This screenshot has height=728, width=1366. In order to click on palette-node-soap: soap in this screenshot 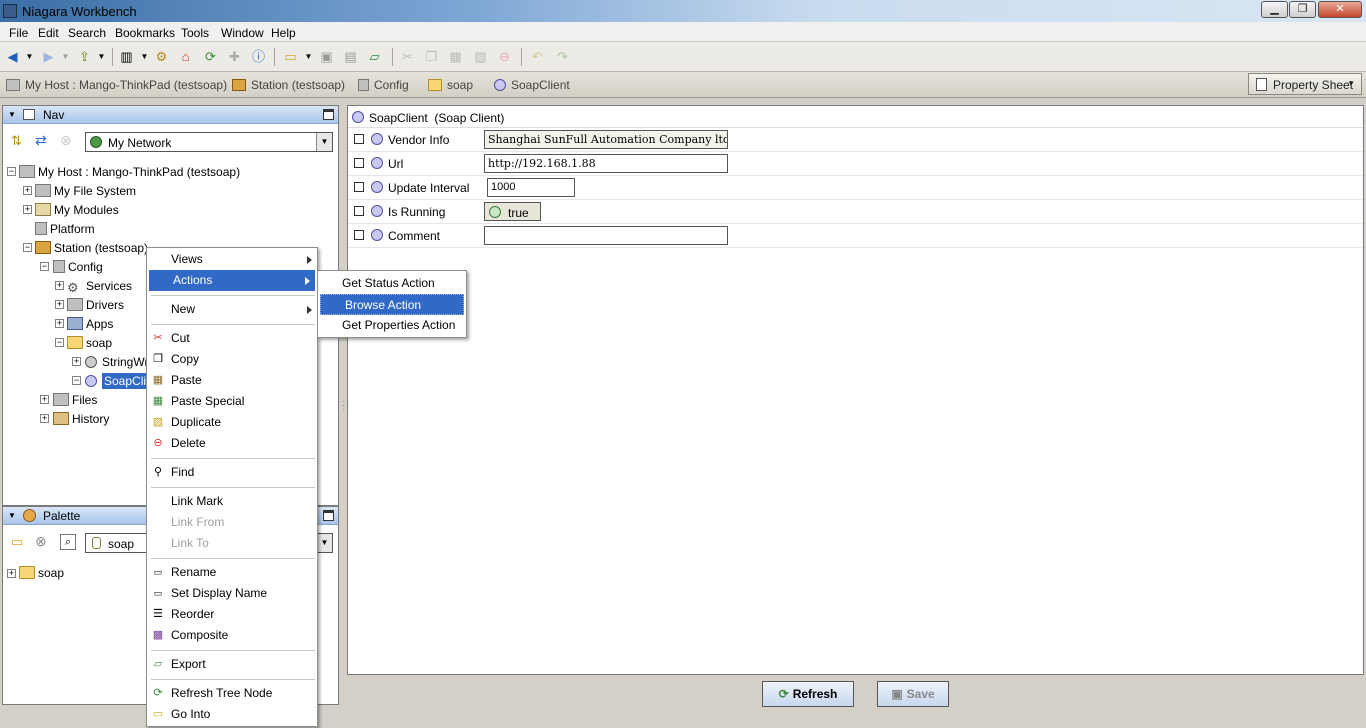, I will do `click(41, 573)`.